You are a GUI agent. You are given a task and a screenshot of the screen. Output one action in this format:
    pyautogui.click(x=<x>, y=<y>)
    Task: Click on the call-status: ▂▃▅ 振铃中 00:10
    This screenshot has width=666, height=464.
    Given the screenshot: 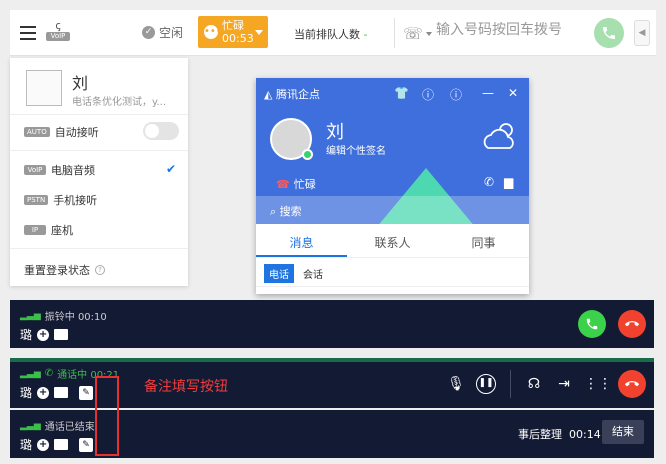 What is the action you would take?
    pyautogui.click(x=63, y=316)
    